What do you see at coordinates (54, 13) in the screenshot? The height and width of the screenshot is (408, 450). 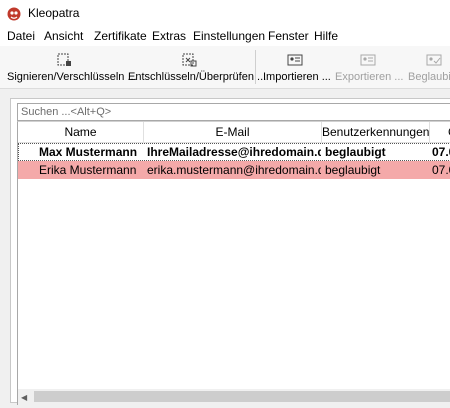 I see `window-title: Kleopatra` at bounding box center [54, 13].